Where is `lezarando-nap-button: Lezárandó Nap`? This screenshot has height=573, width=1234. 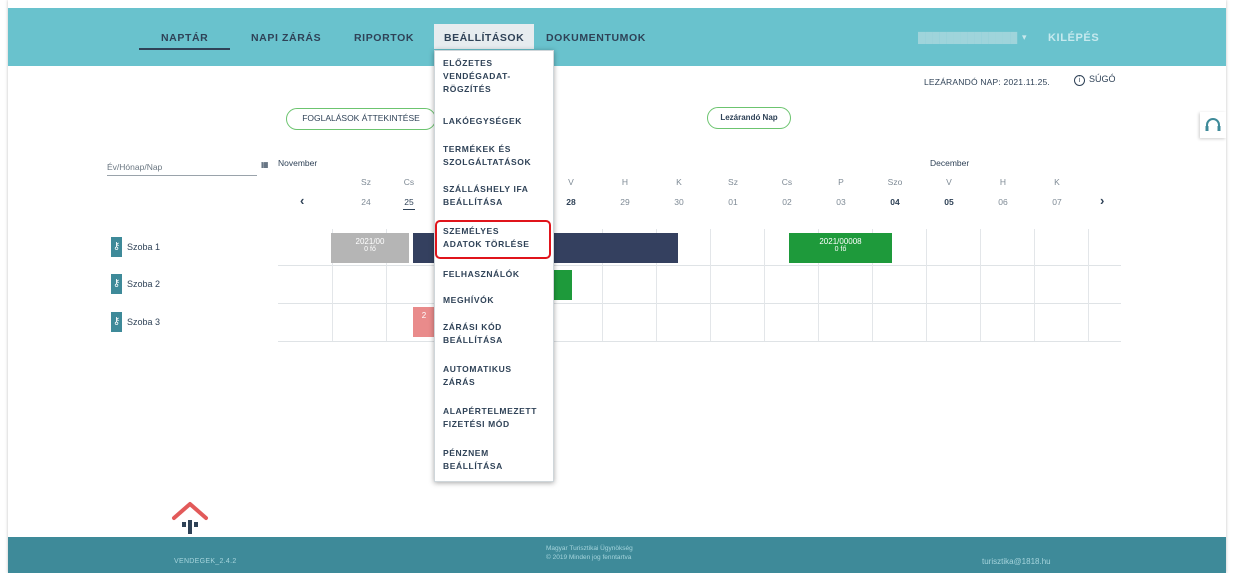 lezarando-nap-button: Lezárandó Nap is located at coordinates (749, 118).